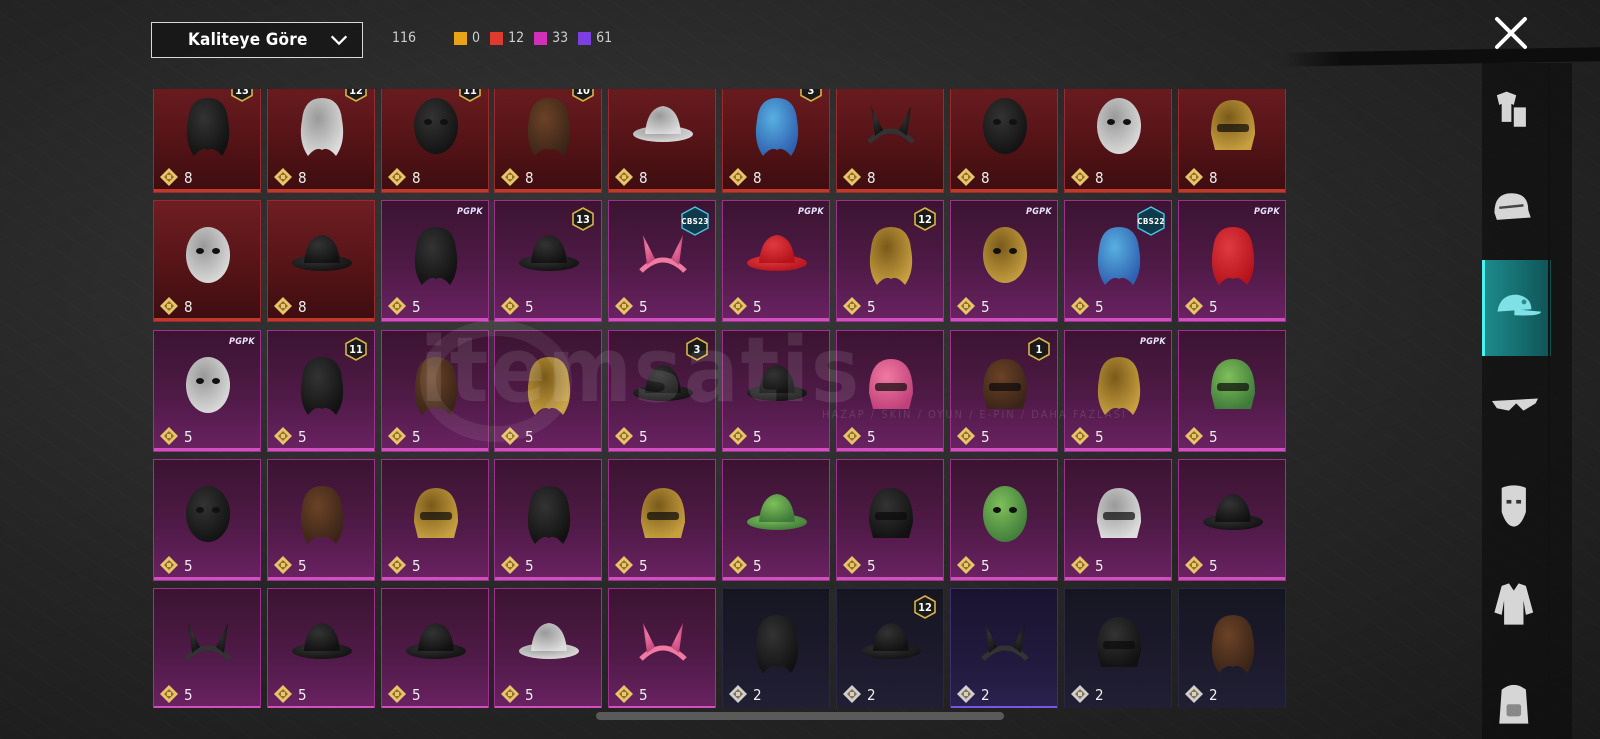  What do you see at coordinates (1515, 703) in the screenshot?
I see `category-tab-backpack` at bounding box center [1515, 703].